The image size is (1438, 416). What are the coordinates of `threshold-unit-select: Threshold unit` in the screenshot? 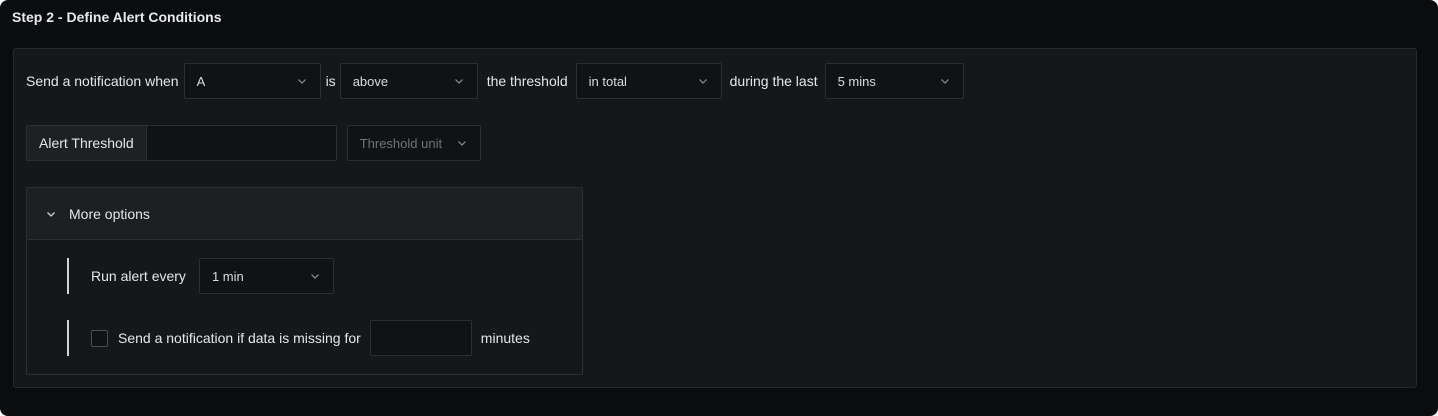 It's located at (413, 143).